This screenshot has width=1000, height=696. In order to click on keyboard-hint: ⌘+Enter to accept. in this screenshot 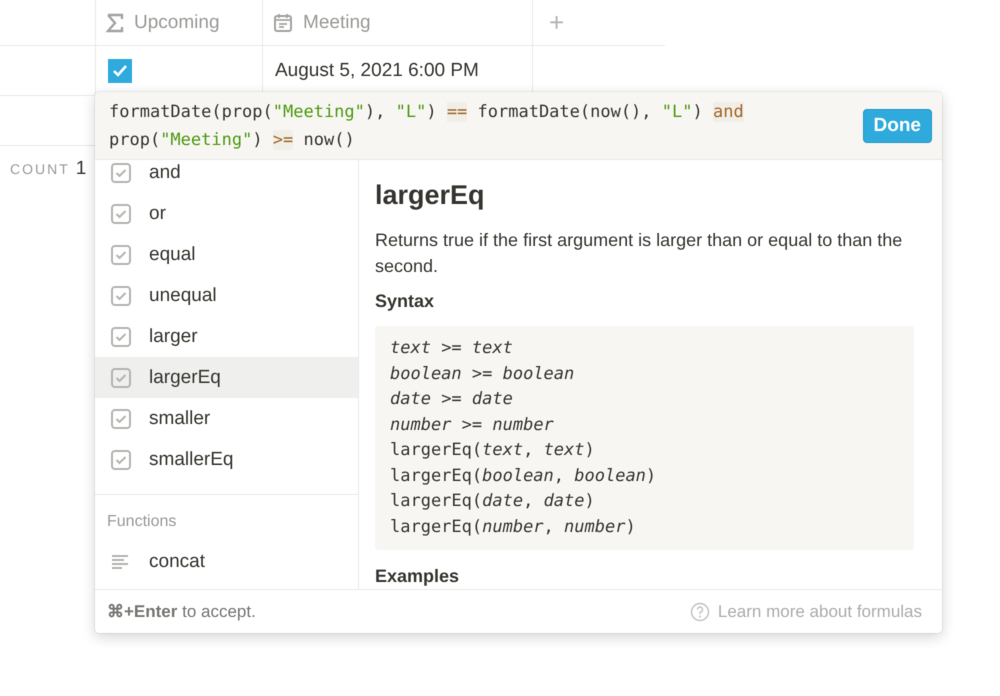, I will do `click(181, 611)`.